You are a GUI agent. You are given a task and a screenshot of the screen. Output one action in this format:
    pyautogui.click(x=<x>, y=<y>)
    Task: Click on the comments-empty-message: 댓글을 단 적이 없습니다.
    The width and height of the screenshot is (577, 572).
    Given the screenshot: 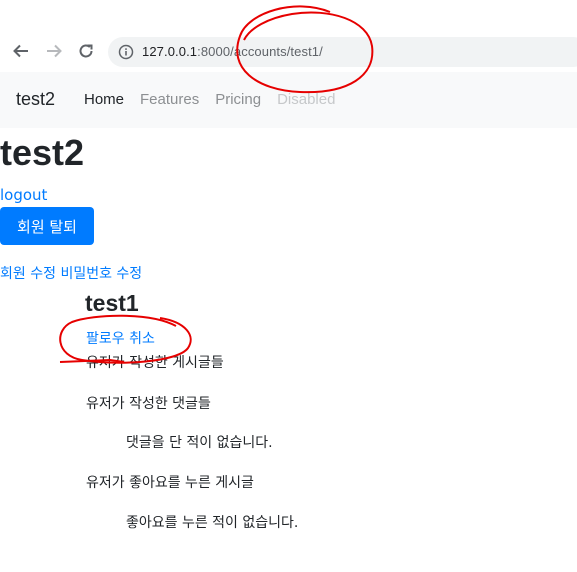 What is the action you would take?
    pyautogui.click(x=199, y=443)
    